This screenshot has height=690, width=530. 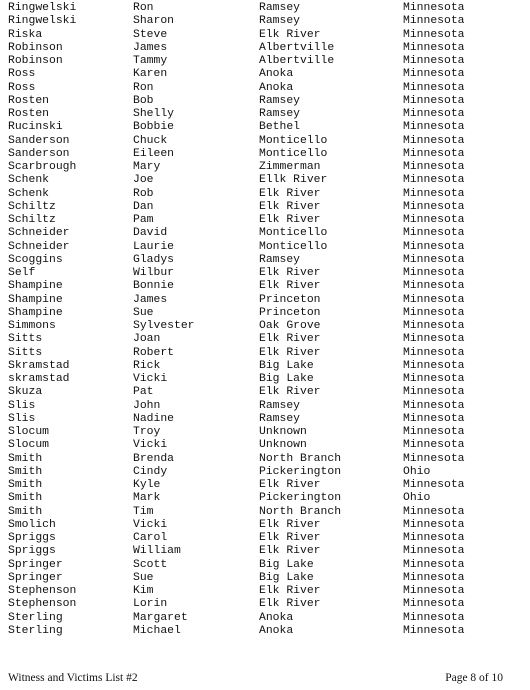 What do you see at coordinates (147, 365) in the screenshot?
I see `first-name-cell: Rick` at bounding box center [147, 365].